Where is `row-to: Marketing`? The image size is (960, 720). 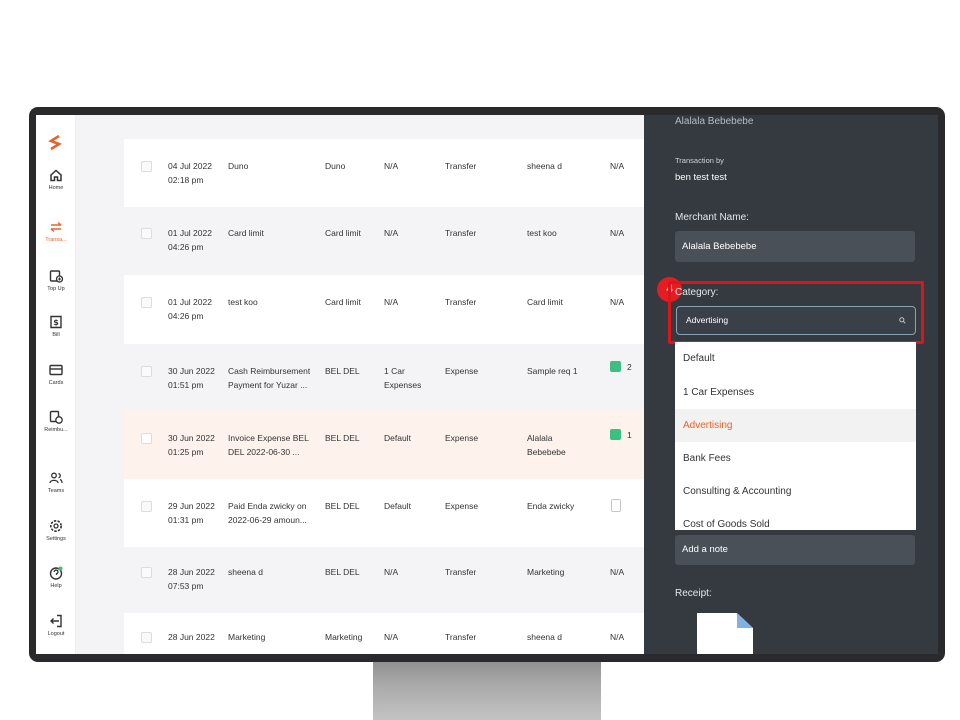 row-to: Marketing is located at coordinates (546, 572).